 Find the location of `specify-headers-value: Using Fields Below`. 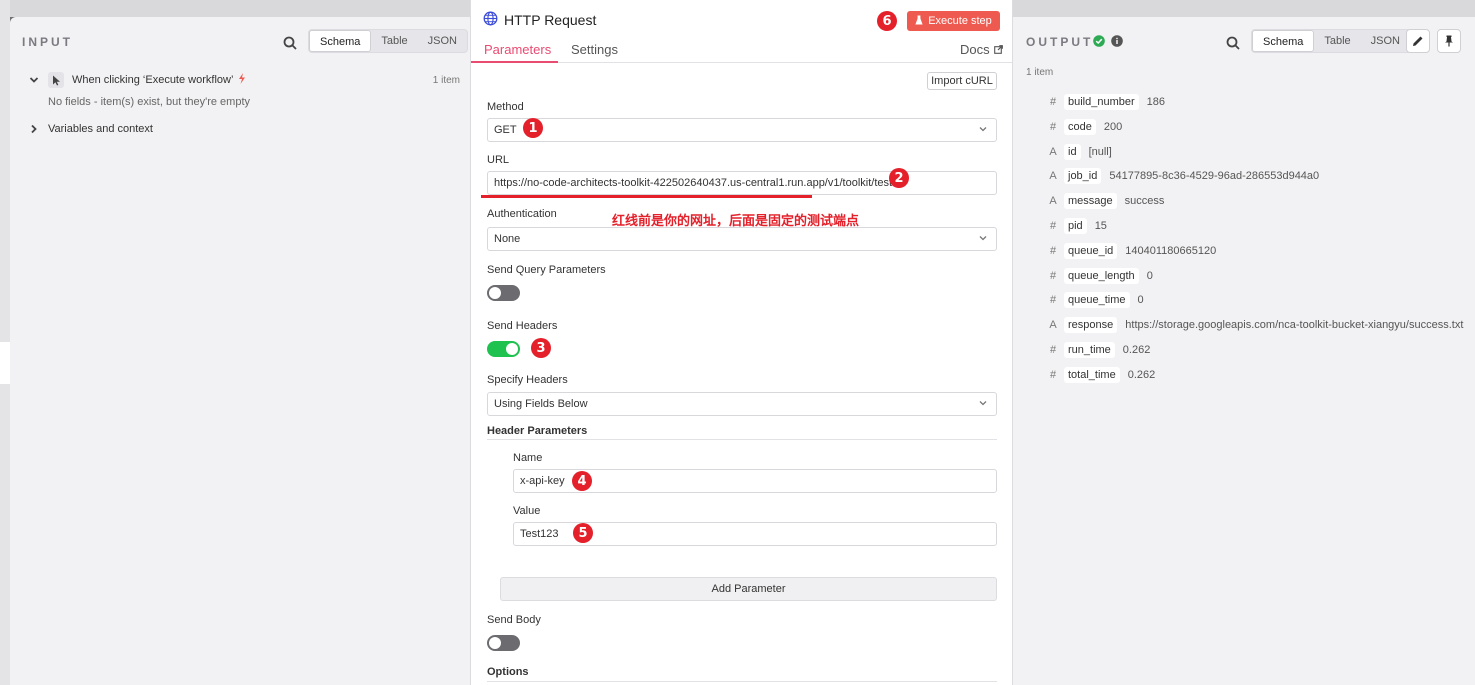

specify-headers-value: Using Fields Below is located at coordinates (541, 404).